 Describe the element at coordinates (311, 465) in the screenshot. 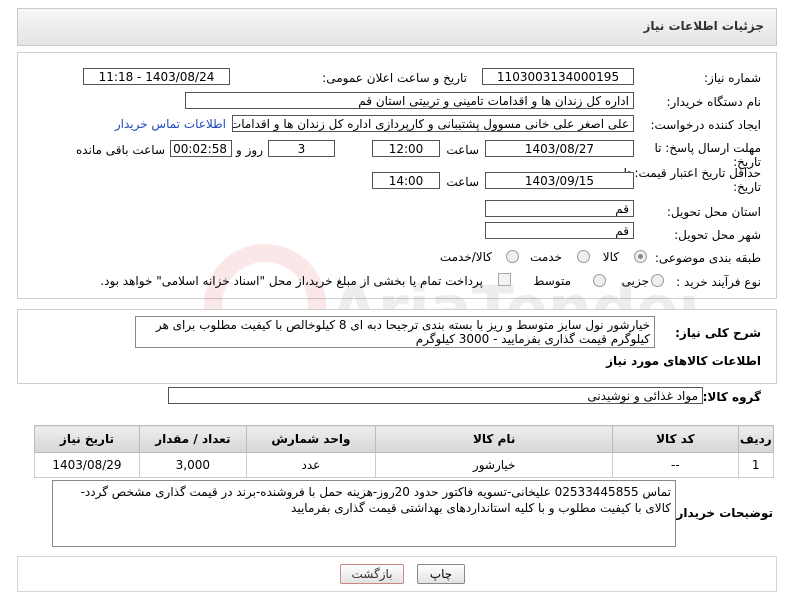

I see `cell-unit: عدد` at that location.